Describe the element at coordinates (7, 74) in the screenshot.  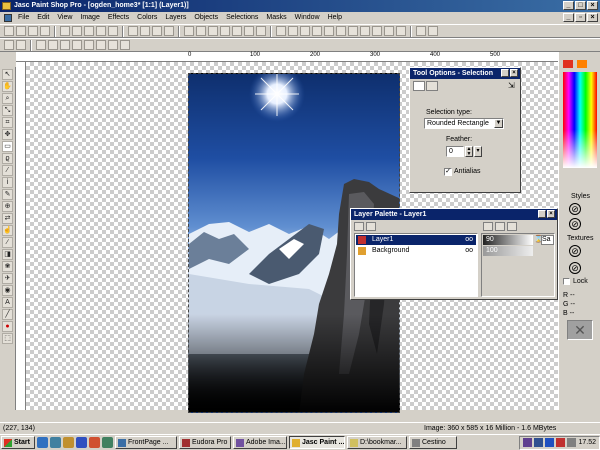
I see `arrow-tool-icon: ↖` at that location.